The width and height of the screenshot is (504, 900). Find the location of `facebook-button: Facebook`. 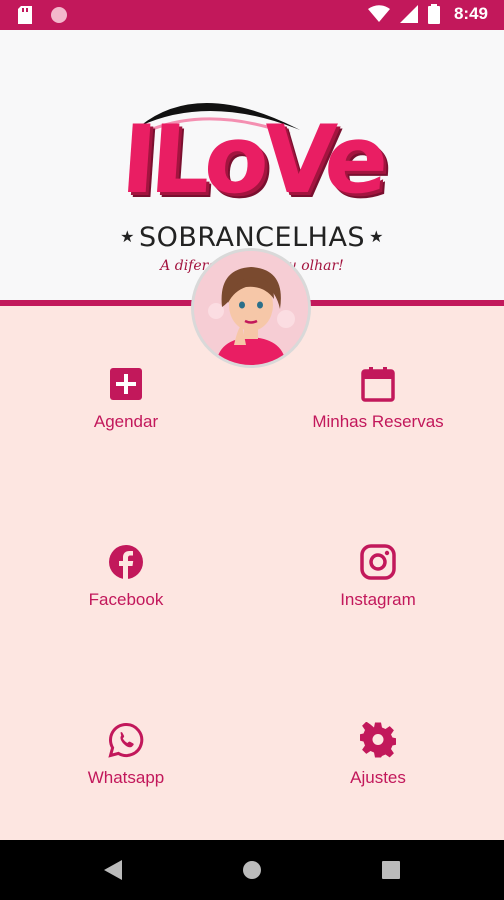

facebook-button: Facebook is located at coordinates (126, 589).